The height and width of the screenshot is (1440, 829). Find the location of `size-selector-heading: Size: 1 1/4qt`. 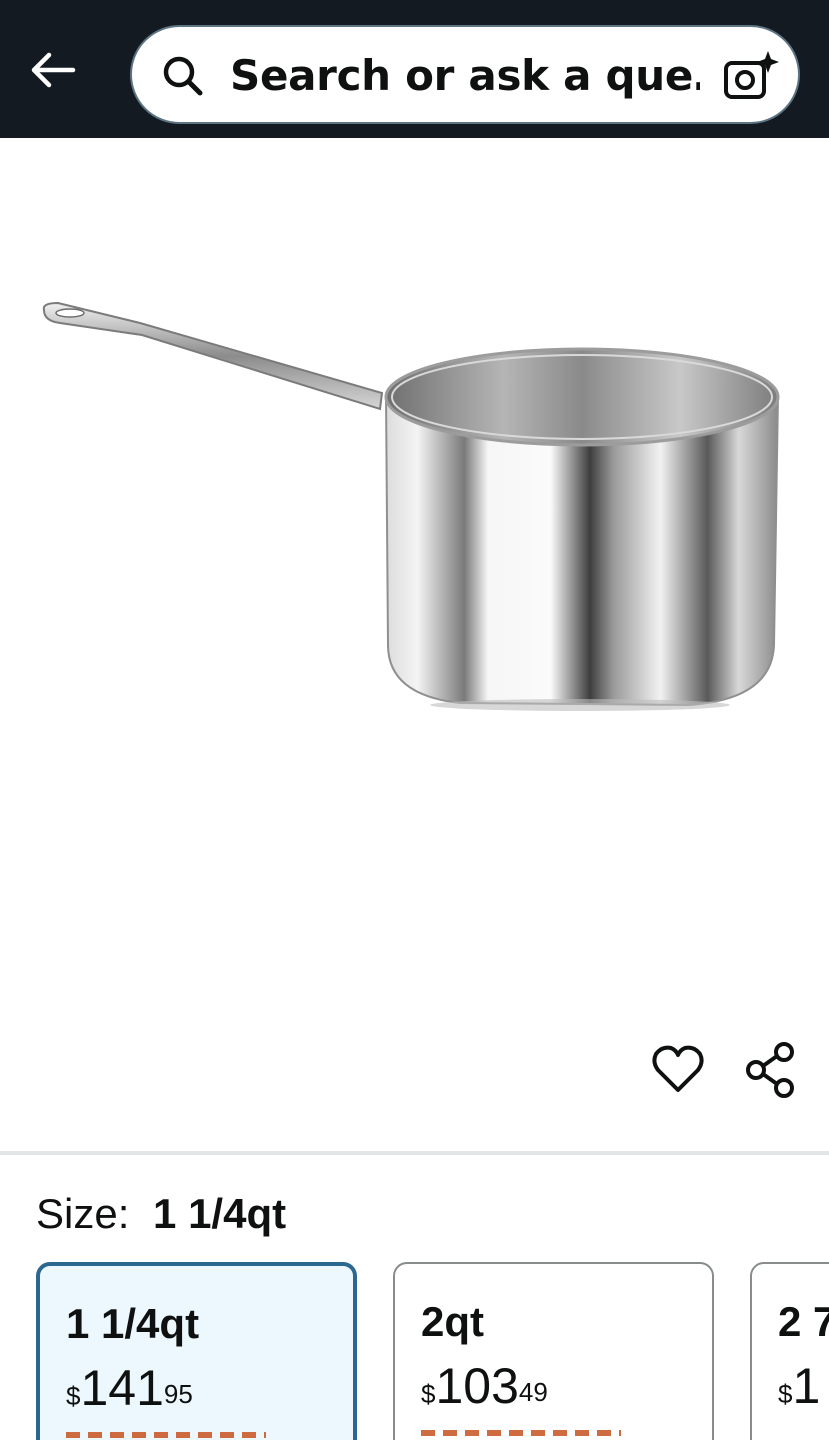

size-selector-heading: Size: 1 1/4qt is located at coordinates (161, 1214).